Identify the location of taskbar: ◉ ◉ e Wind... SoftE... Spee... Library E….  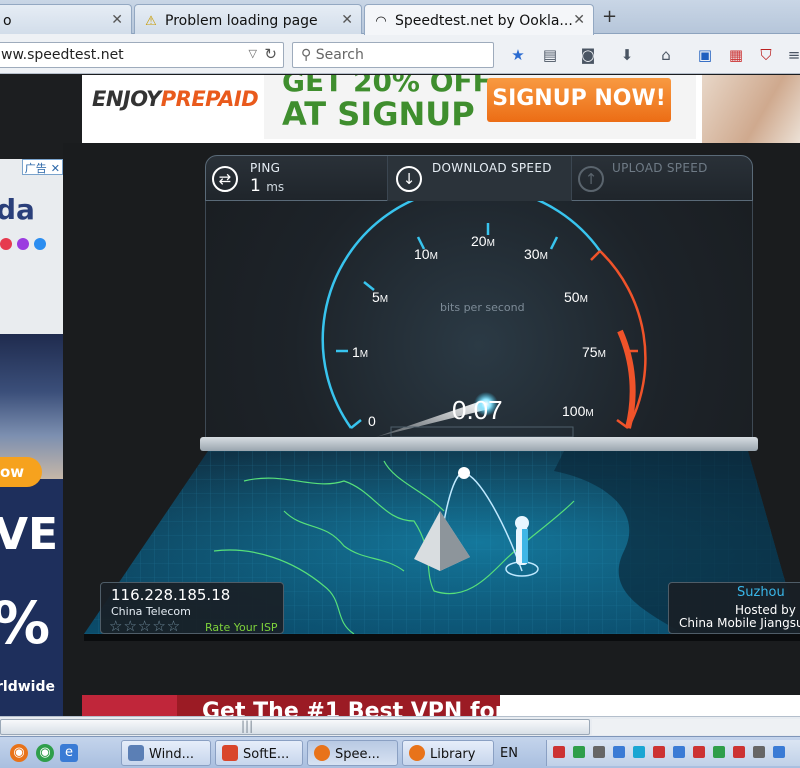
(400, 752).